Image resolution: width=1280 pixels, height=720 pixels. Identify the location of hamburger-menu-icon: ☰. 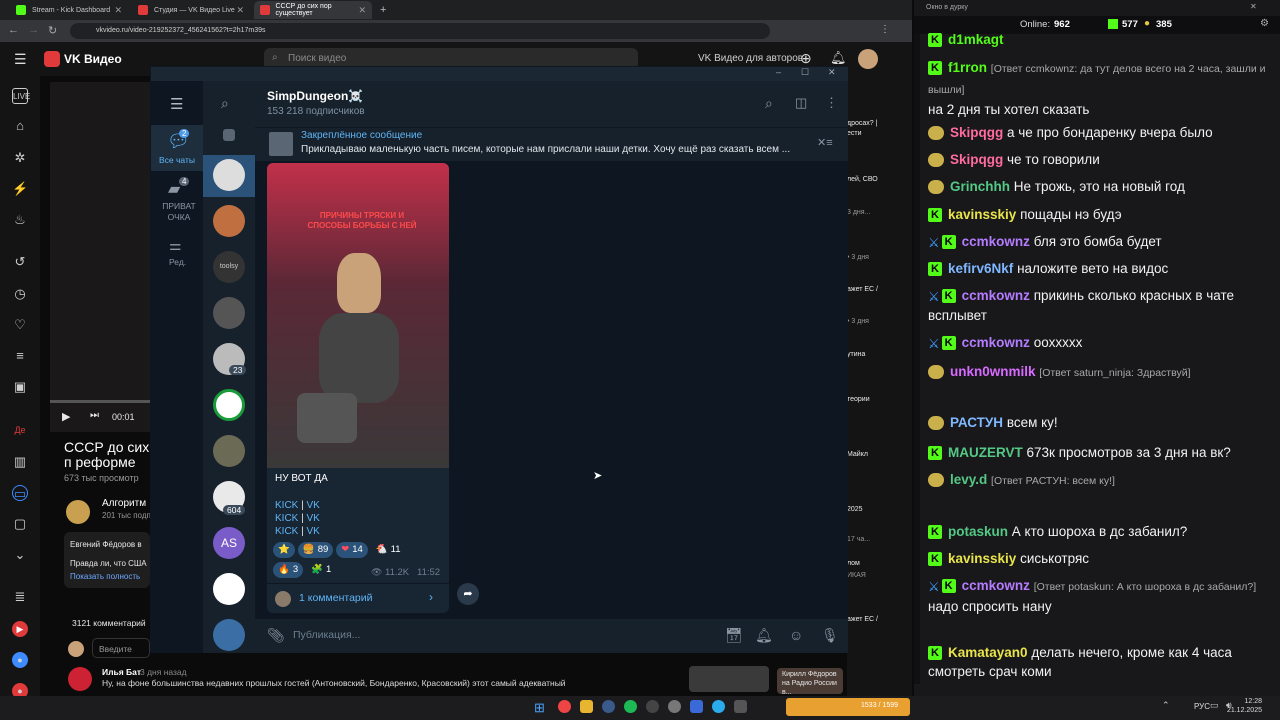
(20, 59).